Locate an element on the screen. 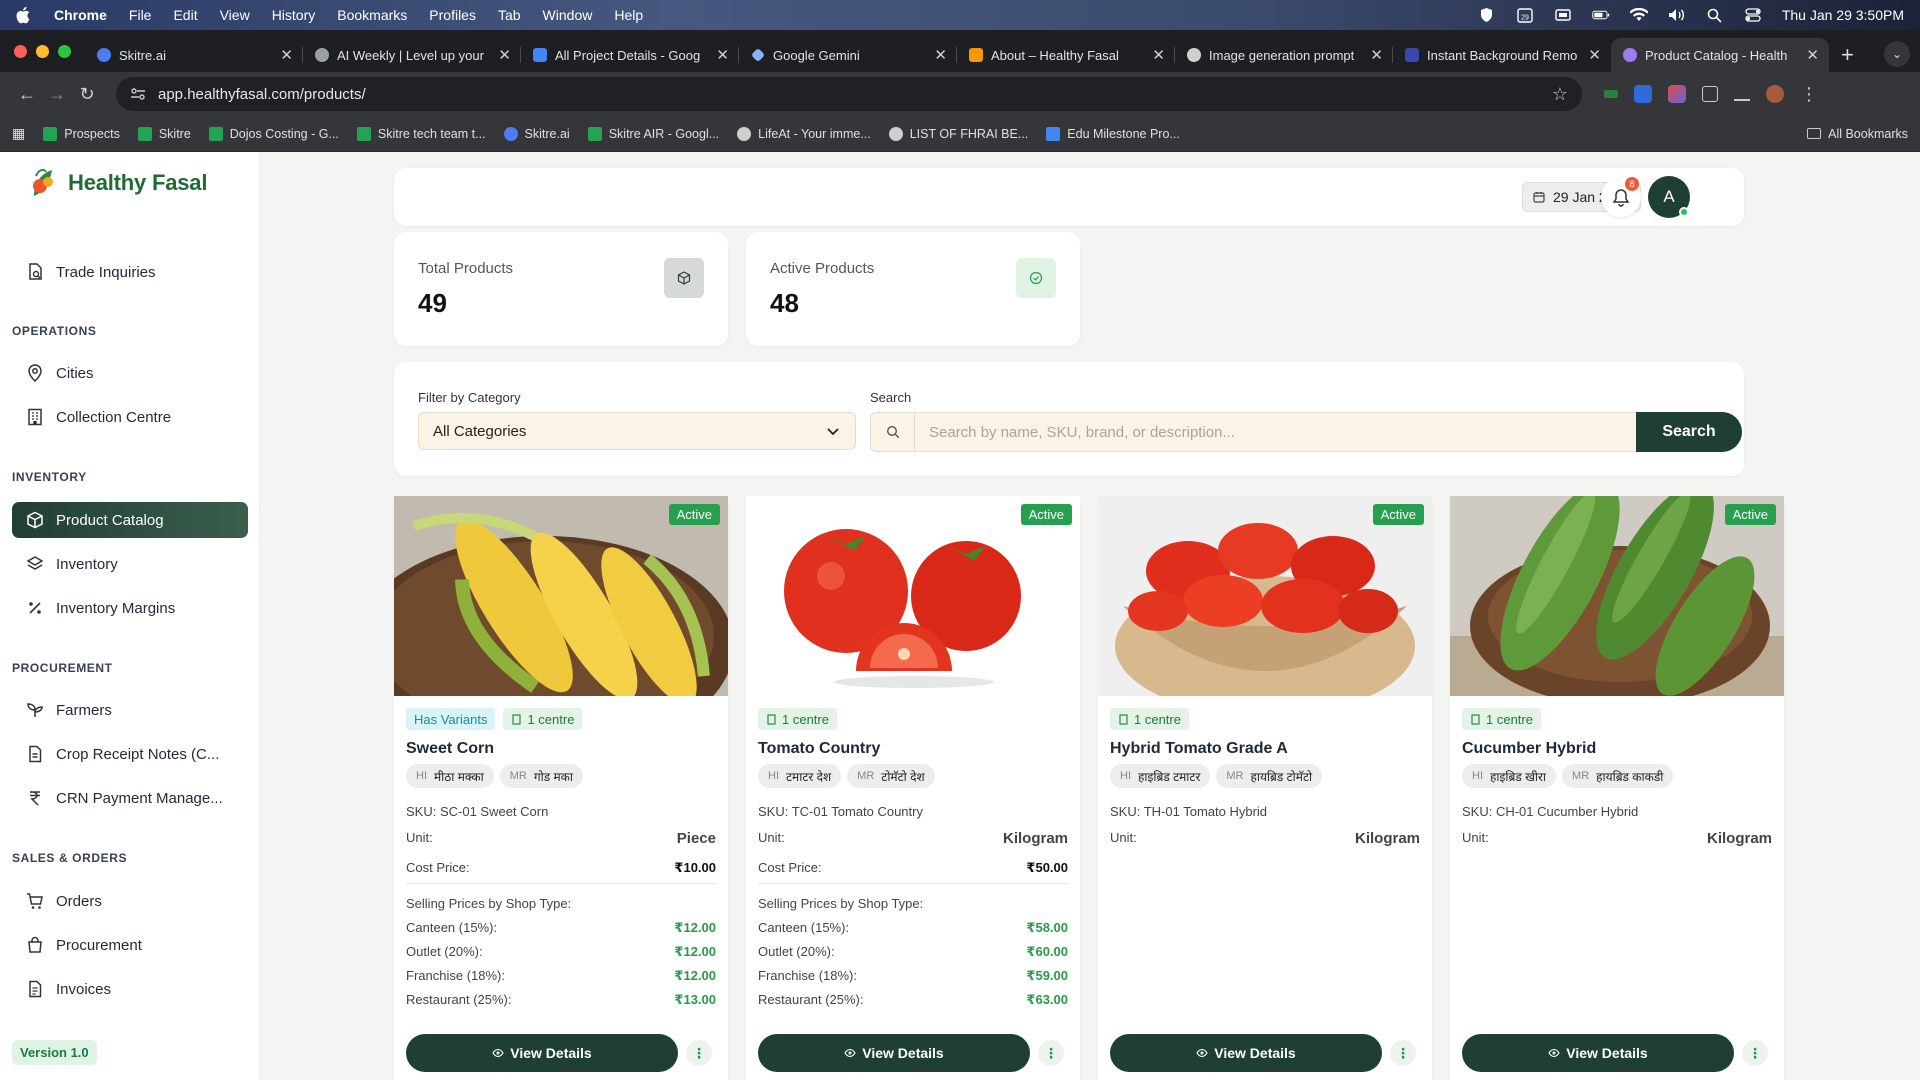 The image size is (1920, 1080). menu-history: History is located at coordinates (294, 15).